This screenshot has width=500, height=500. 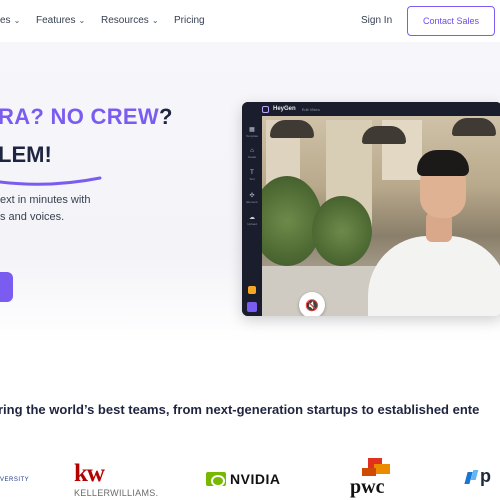 I want to click on account-icon, so click(x=252, y=307).